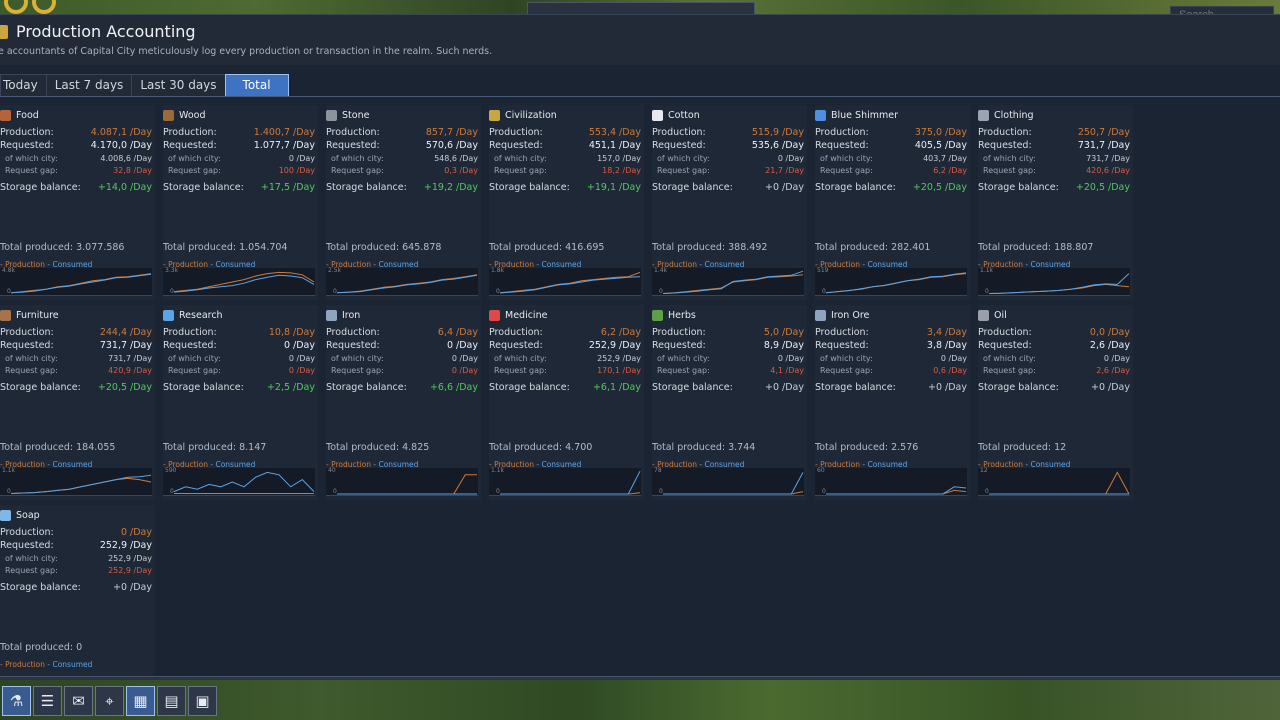 Image resolution: width=1280 pixels, height=720 pixels. What do you see at coordinates (565, 133) in the screenshot?
I see `production-row: Production: 553,4 /Day` at bounding box center [565, 133].